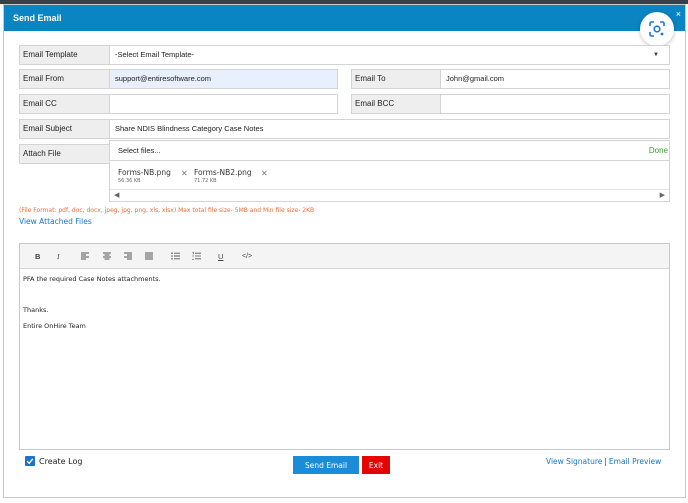 The height and width of the screenshot is (503, 688). I want to click on email-to-label: Email To, so click(396, 79).